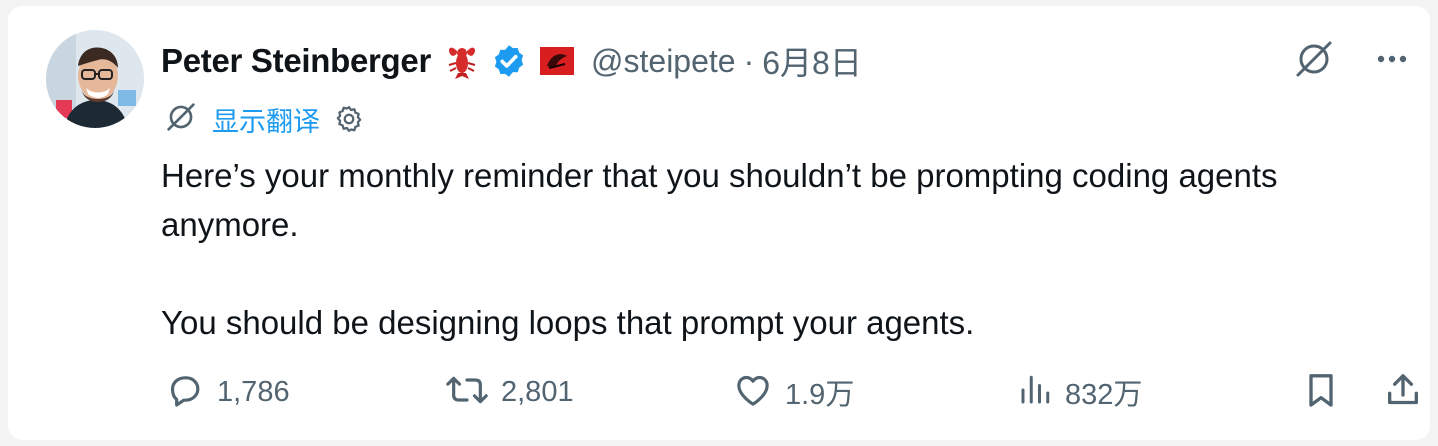 This screenshot has height=446, width=1438. What do you see at coordinates (462, 61) in the screenshot?
I see `lobster-emoji` at bounding box center [462, 61].